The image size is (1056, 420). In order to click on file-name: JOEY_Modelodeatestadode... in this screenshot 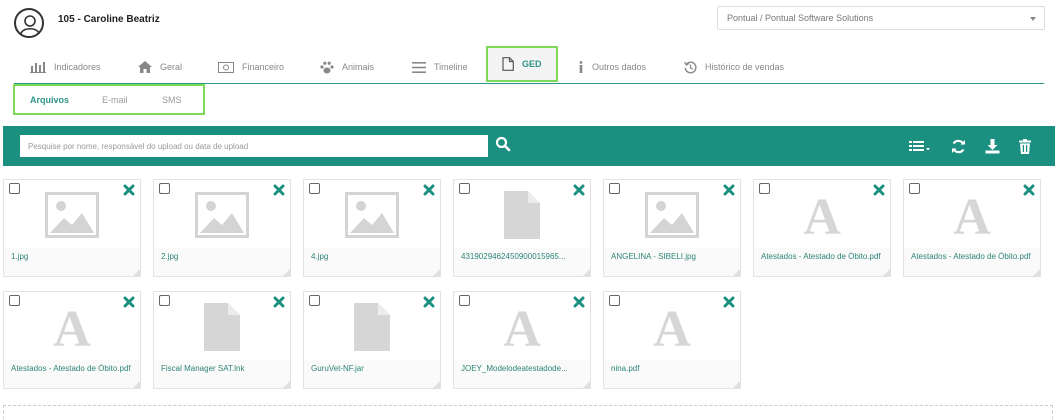, I will do `click(524, 369)`.